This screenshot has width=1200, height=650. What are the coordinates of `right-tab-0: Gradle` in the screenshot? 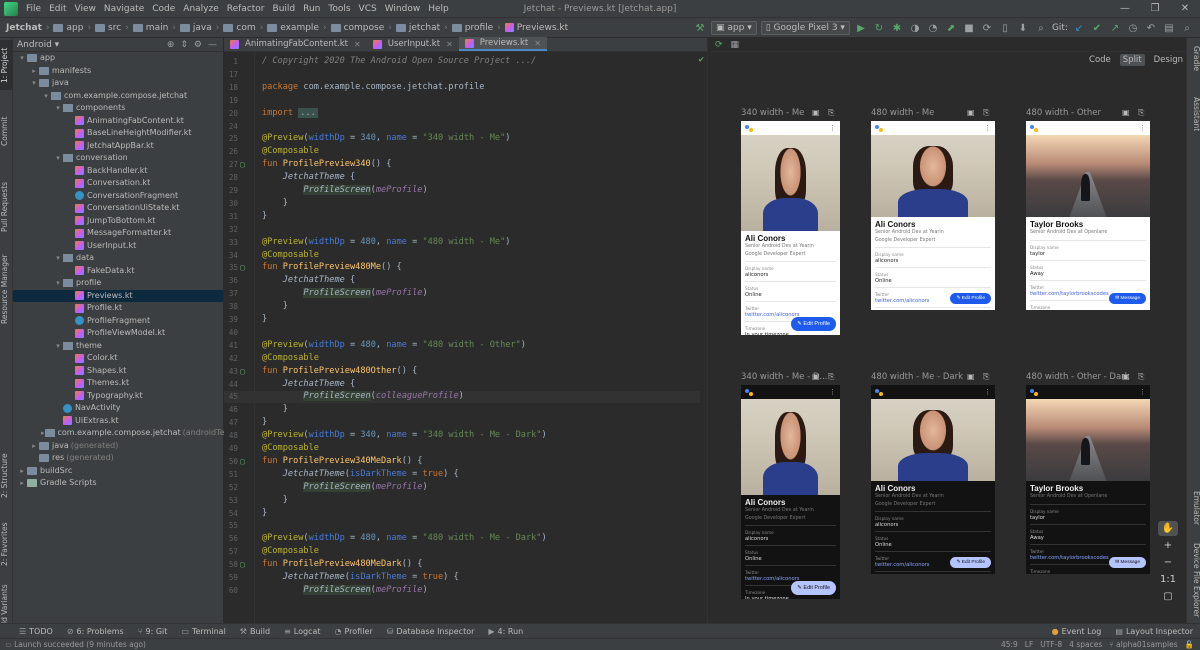 It's located at (1193, 58).